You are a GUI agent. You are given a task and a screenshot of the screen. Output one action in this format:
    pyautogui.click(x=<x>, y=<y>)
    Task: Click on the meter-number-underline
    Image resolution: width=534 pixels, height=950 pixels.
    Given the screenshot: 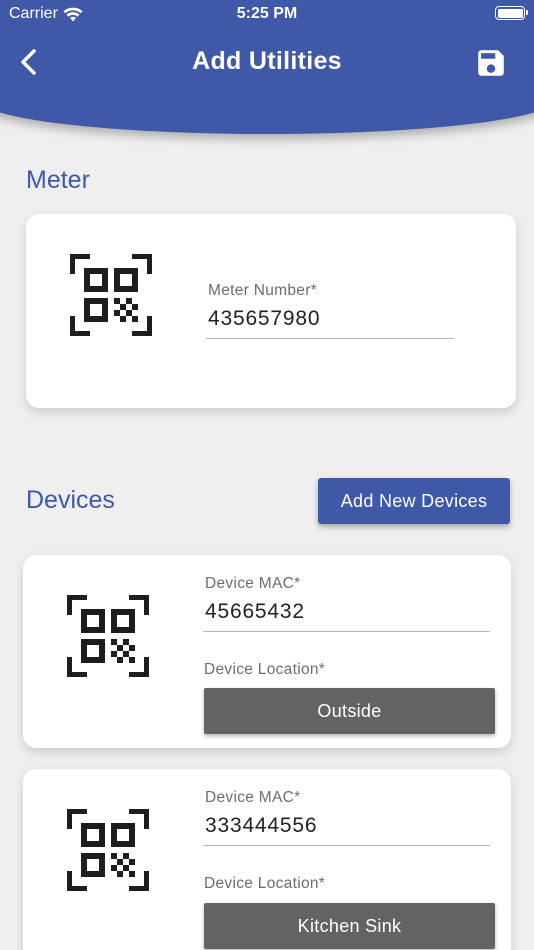 What is the action you would take?
    pyautogui.click(x=330, y=338)
    